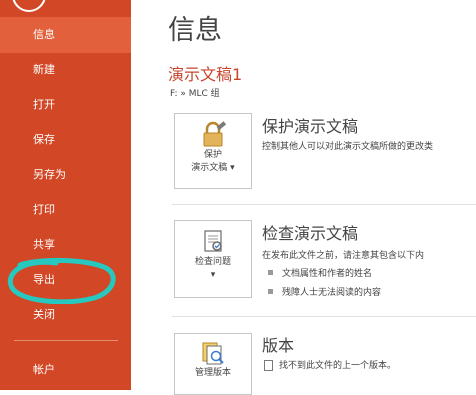  Describe the element at coordinates (65, 70) in the screenshot. I see `sidebar-item-new: 新建` at that location.